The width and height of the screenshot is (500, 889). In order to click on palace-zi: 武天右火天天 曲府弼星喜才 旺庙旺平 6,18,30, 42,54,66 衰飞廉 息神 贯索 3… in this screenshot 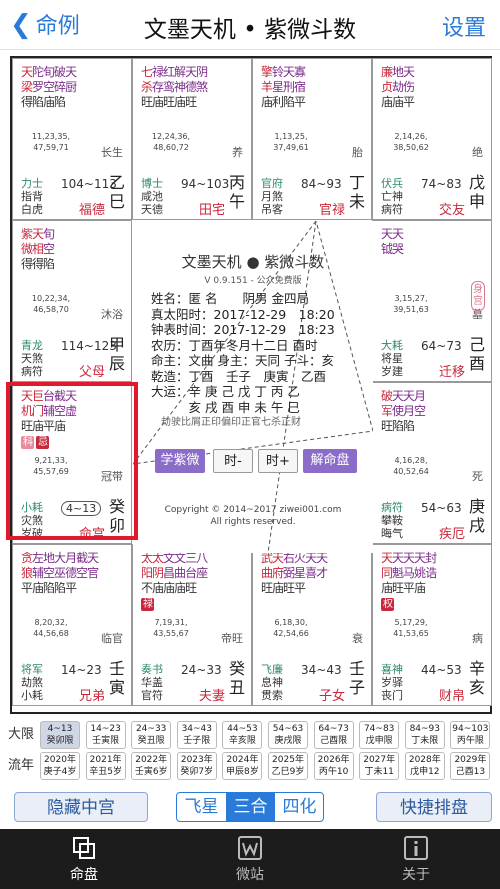, I will do `click(312, 625)`.